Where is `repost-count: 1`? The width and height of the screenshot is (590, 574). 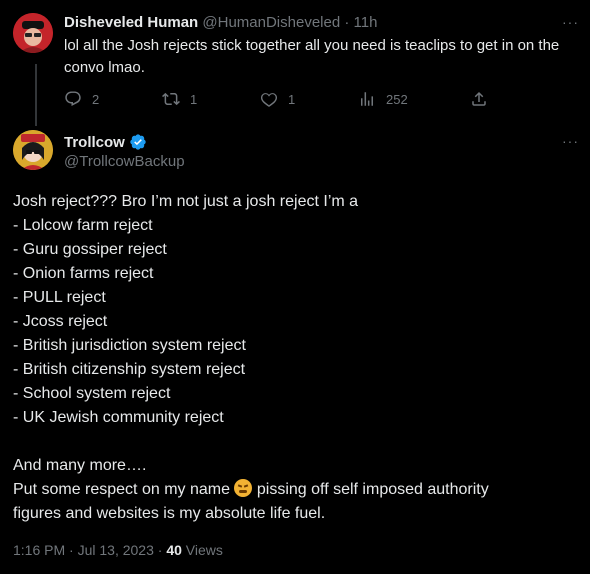 repost-count: 1 is located at coordinates (194, 99).